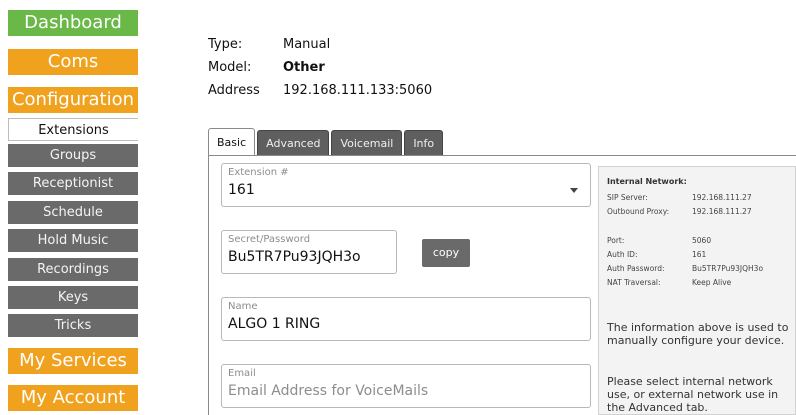 The height and width of the screenshot is (415, 796). What do you see at coordinates (699, 254) in the screenshot?
I see `auth-id-value: 161` at bounding box center [699, 254].